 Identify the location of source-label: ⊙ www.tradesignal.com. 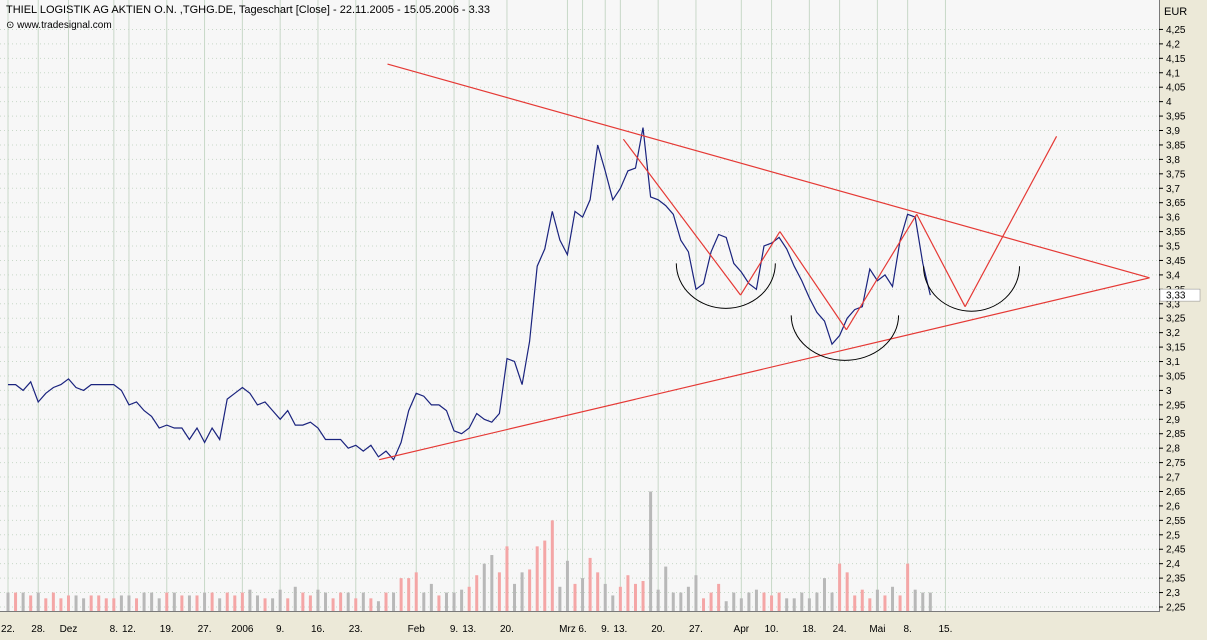
(59, 25).